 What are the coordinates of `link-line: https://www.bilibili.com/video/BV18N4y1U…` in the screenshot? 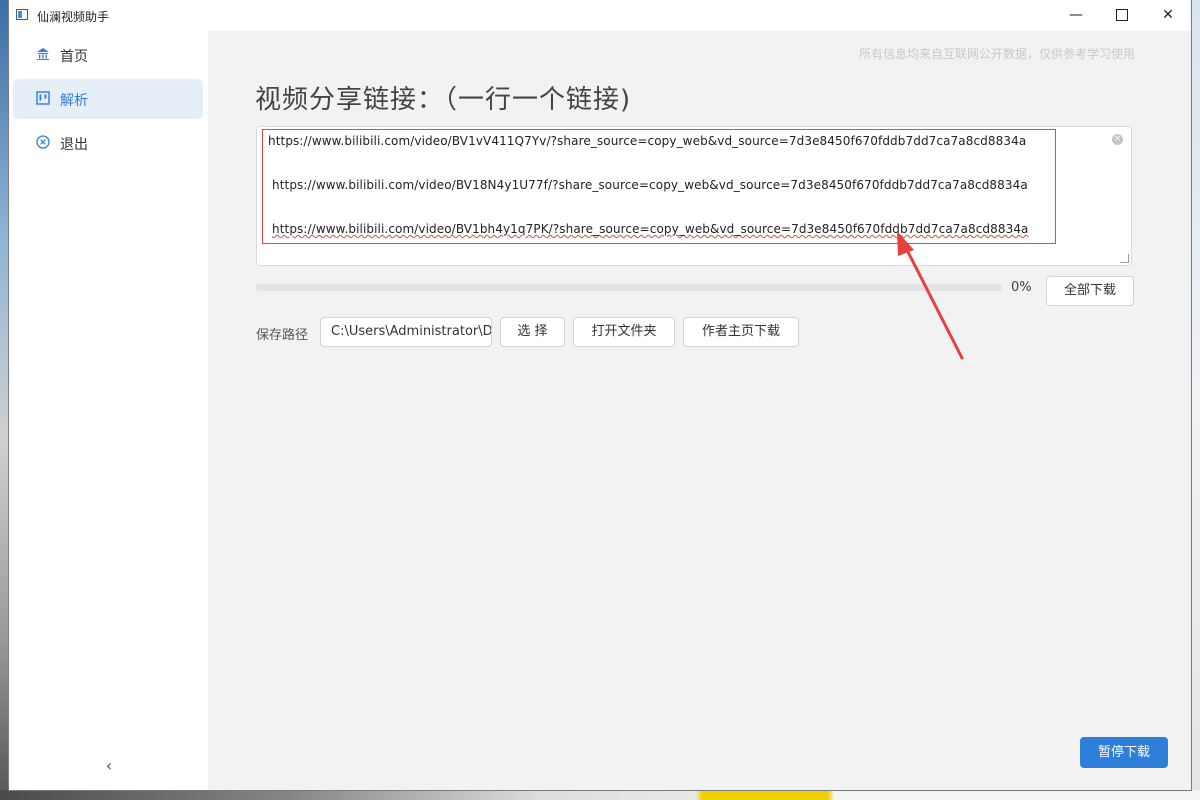 It's located at (650, 185).